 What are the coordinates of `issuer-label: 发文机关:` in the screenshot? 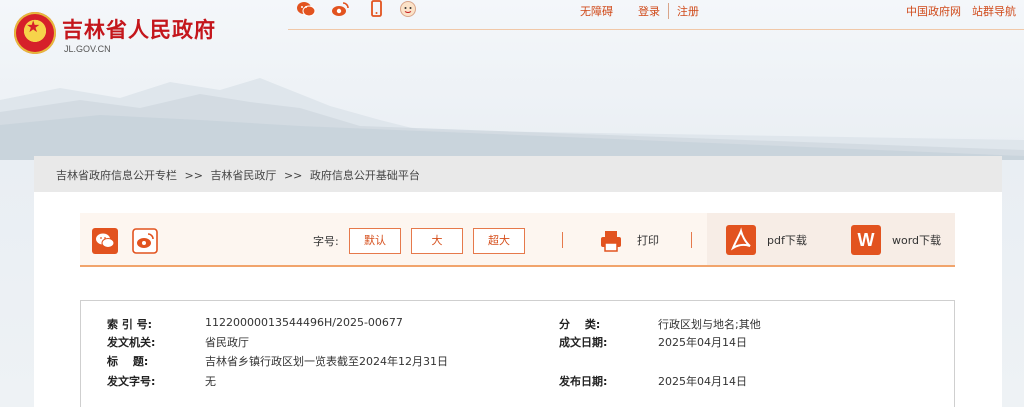 It's located at (131, 342).